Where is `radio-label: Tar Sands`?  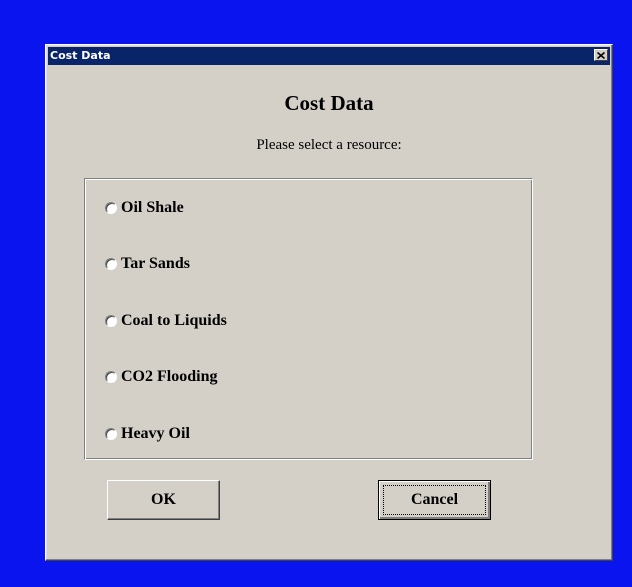 radio-label: Tar Sands is located at coordinates (155, 263).